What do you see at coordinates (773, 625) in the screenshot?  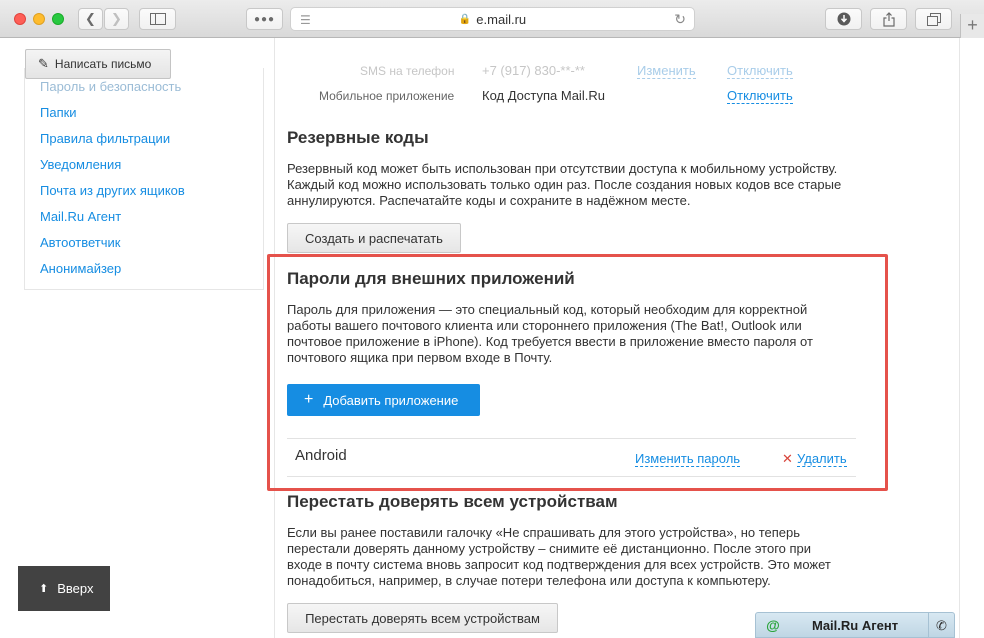 I see `agent-at-icon: @` at bounding box center [773, 625].